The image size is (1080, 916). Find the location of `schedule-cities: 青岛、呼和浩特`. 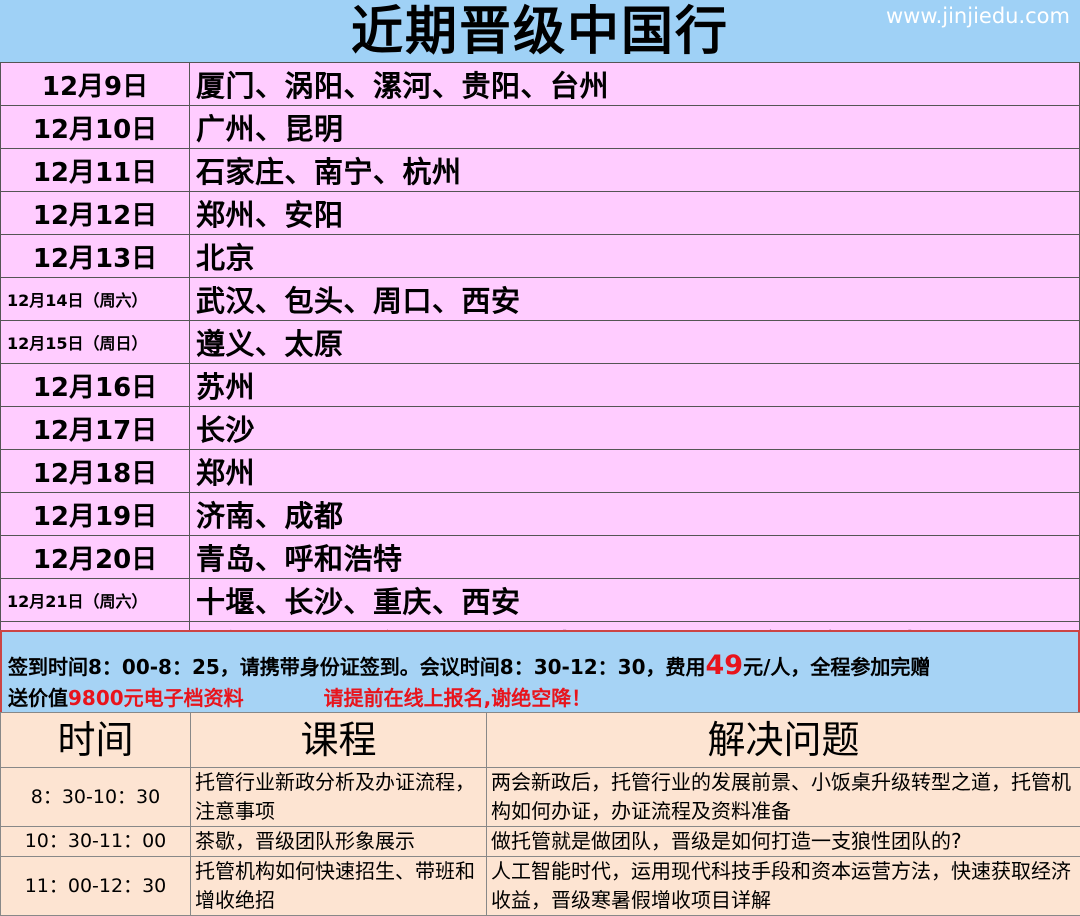

schedule-cities: 青岛、呼和浩特 is located at coordinates (635, 557).